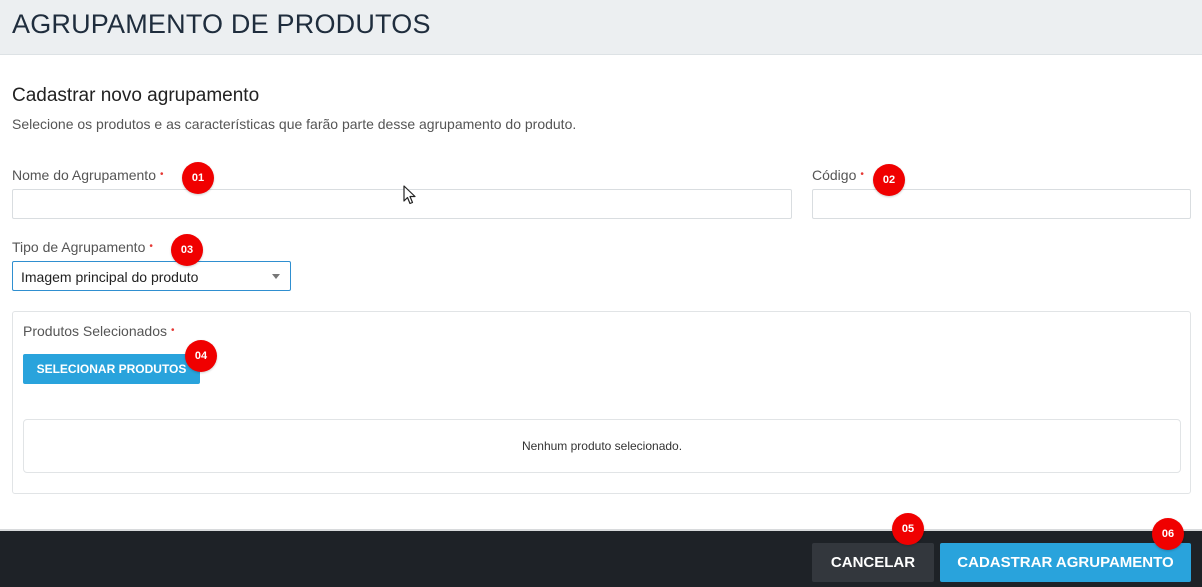 The width and height of the screenshot is (1202, 587). I want to click on annotation-marker-03: 03, so click(187, 250).